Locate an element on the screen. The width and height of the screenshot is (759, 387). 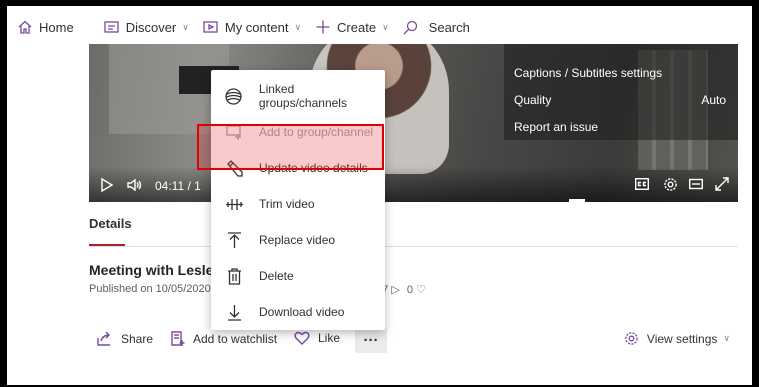
nav-search: Search is located at coordinates (436, 27).